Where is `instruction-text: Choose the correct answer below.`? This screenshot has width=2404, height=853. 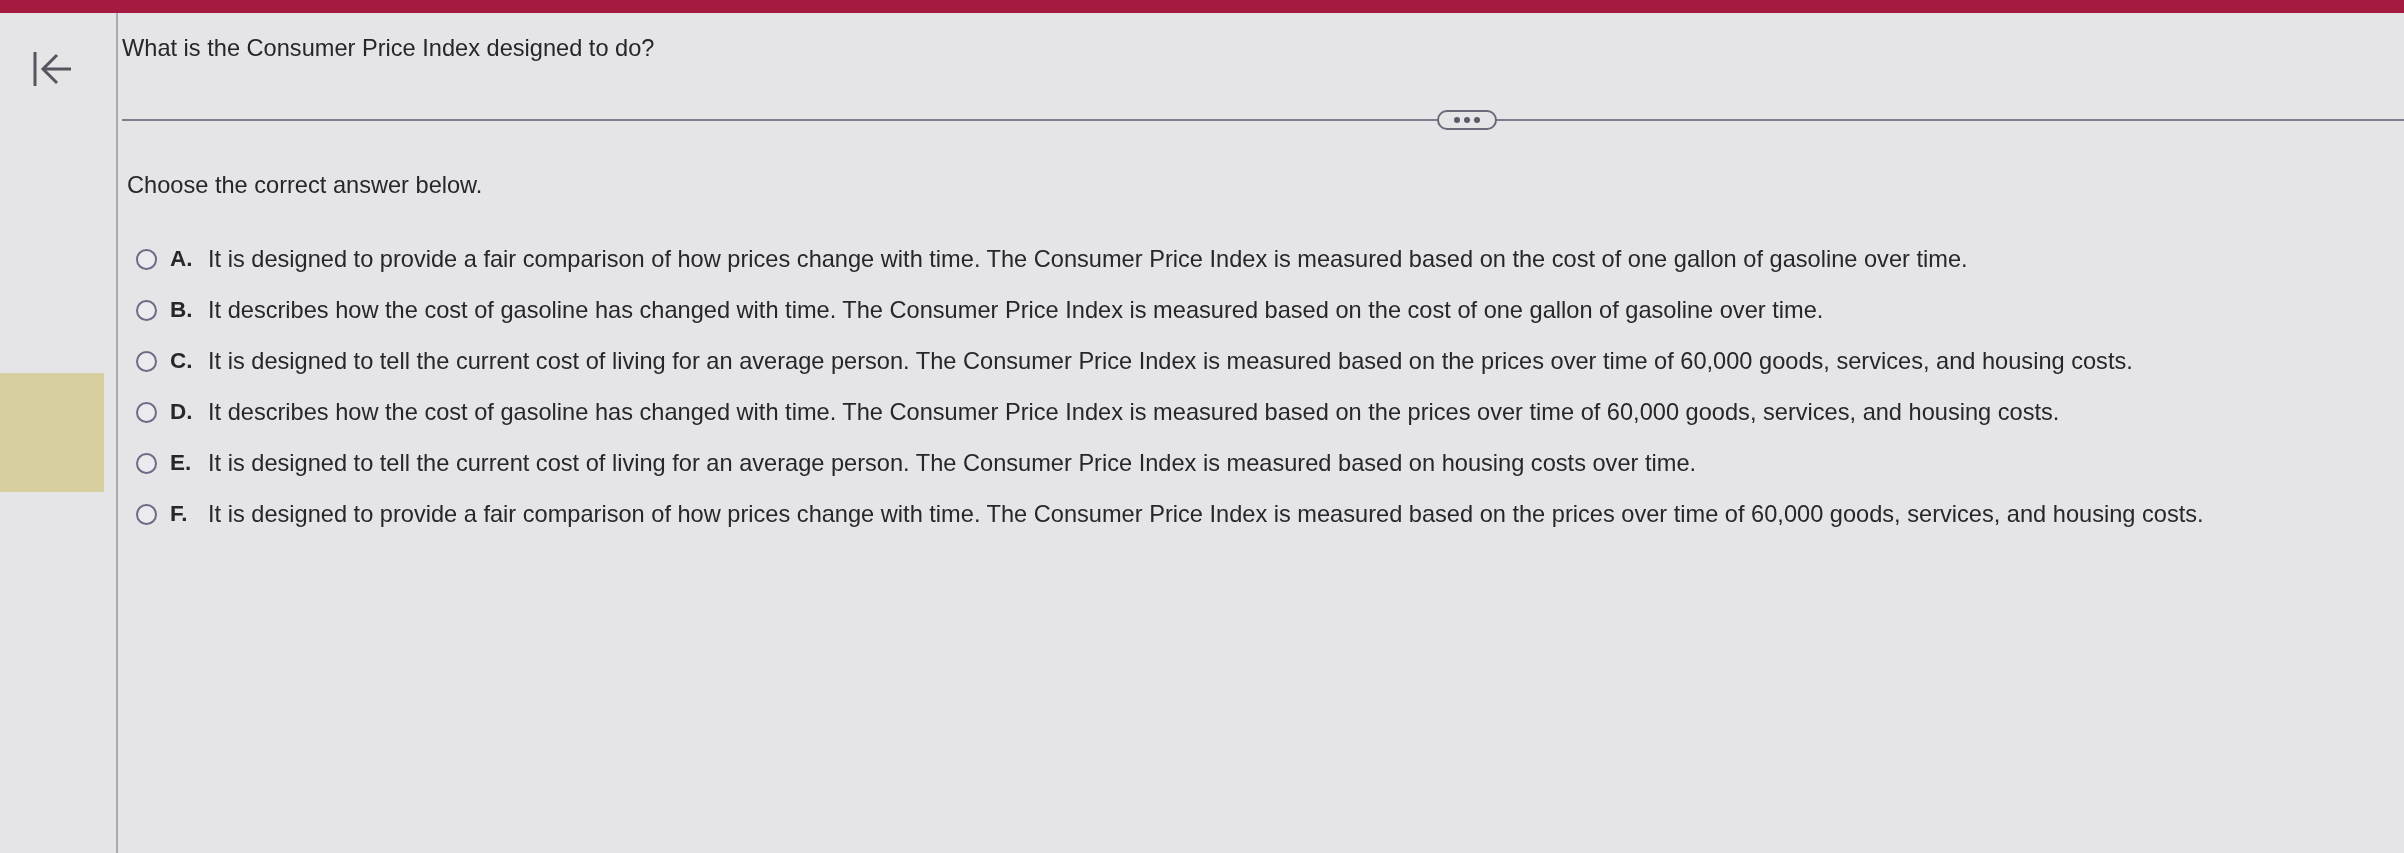 instruction-text: Choose the correct answer below. is located at coordinates (305, 185).